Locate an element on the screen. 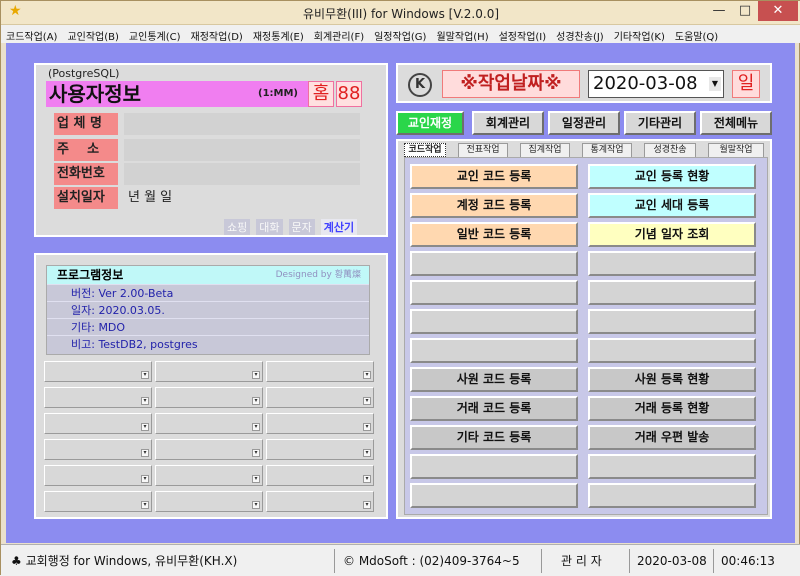  work-date-value: 2020-03-08 is located at coordinates (645, 83).